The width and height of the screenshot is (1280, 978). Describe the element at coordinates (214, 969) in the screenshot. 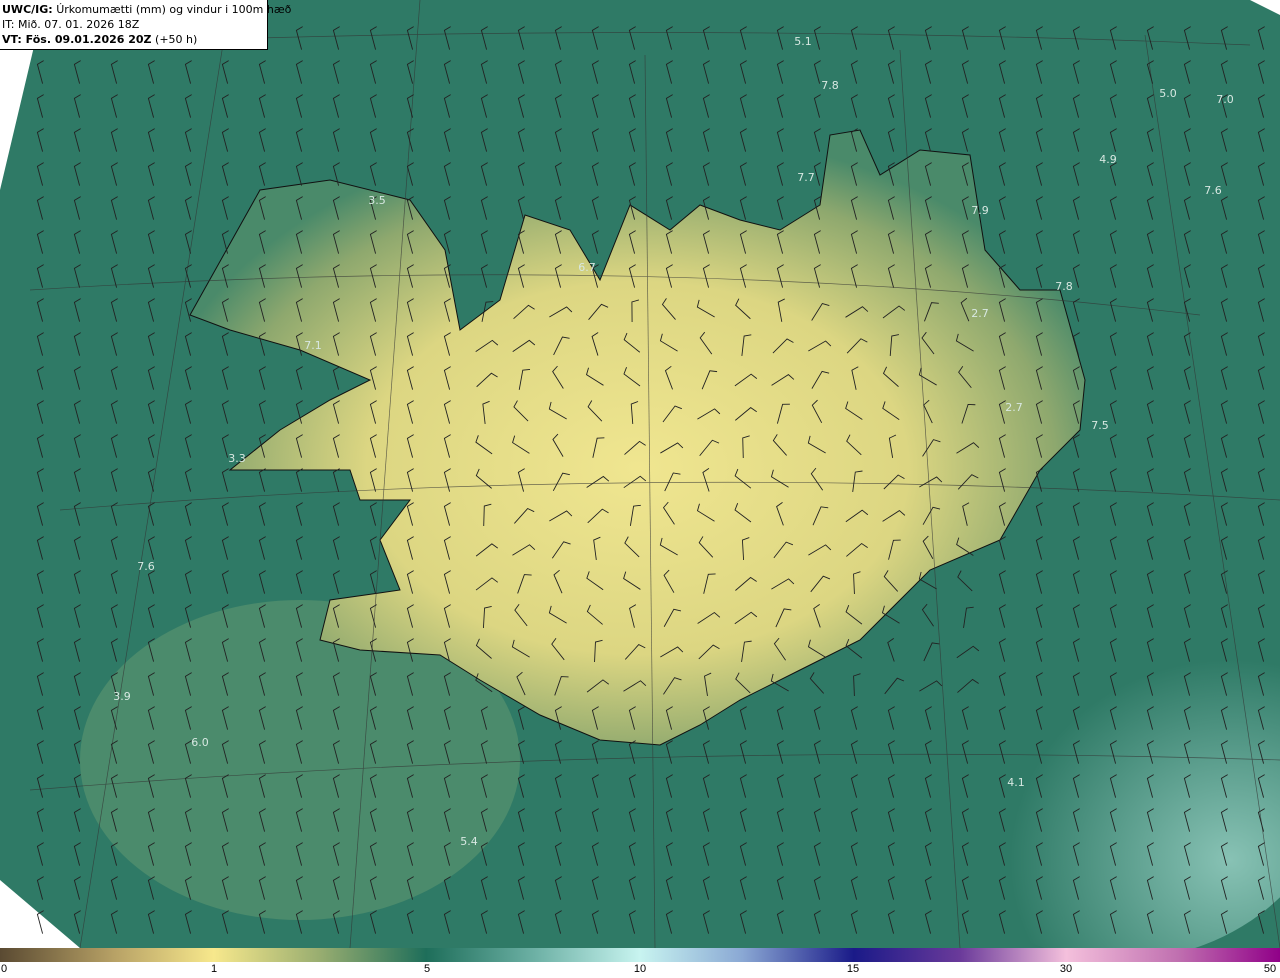

I see `colorbar-tick: 1` at that location.